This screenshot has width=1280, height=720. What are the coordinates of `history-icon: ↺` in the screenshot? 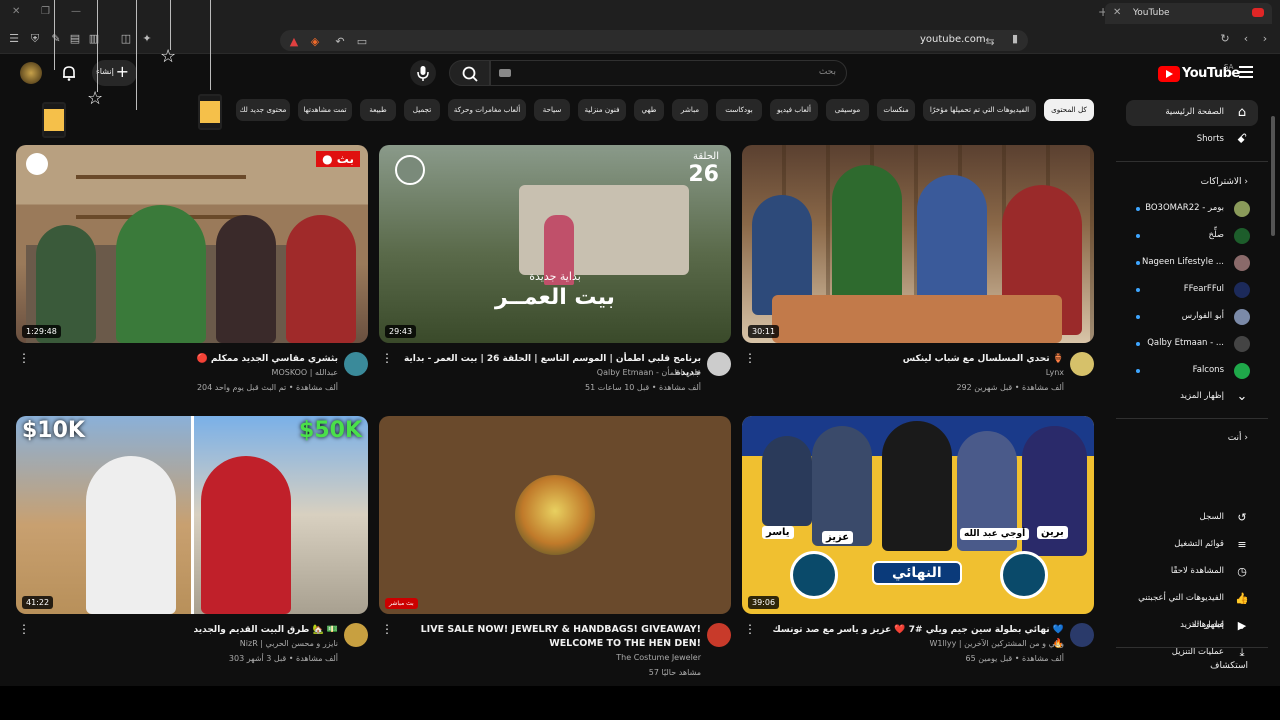 It's located at (1242, 517).